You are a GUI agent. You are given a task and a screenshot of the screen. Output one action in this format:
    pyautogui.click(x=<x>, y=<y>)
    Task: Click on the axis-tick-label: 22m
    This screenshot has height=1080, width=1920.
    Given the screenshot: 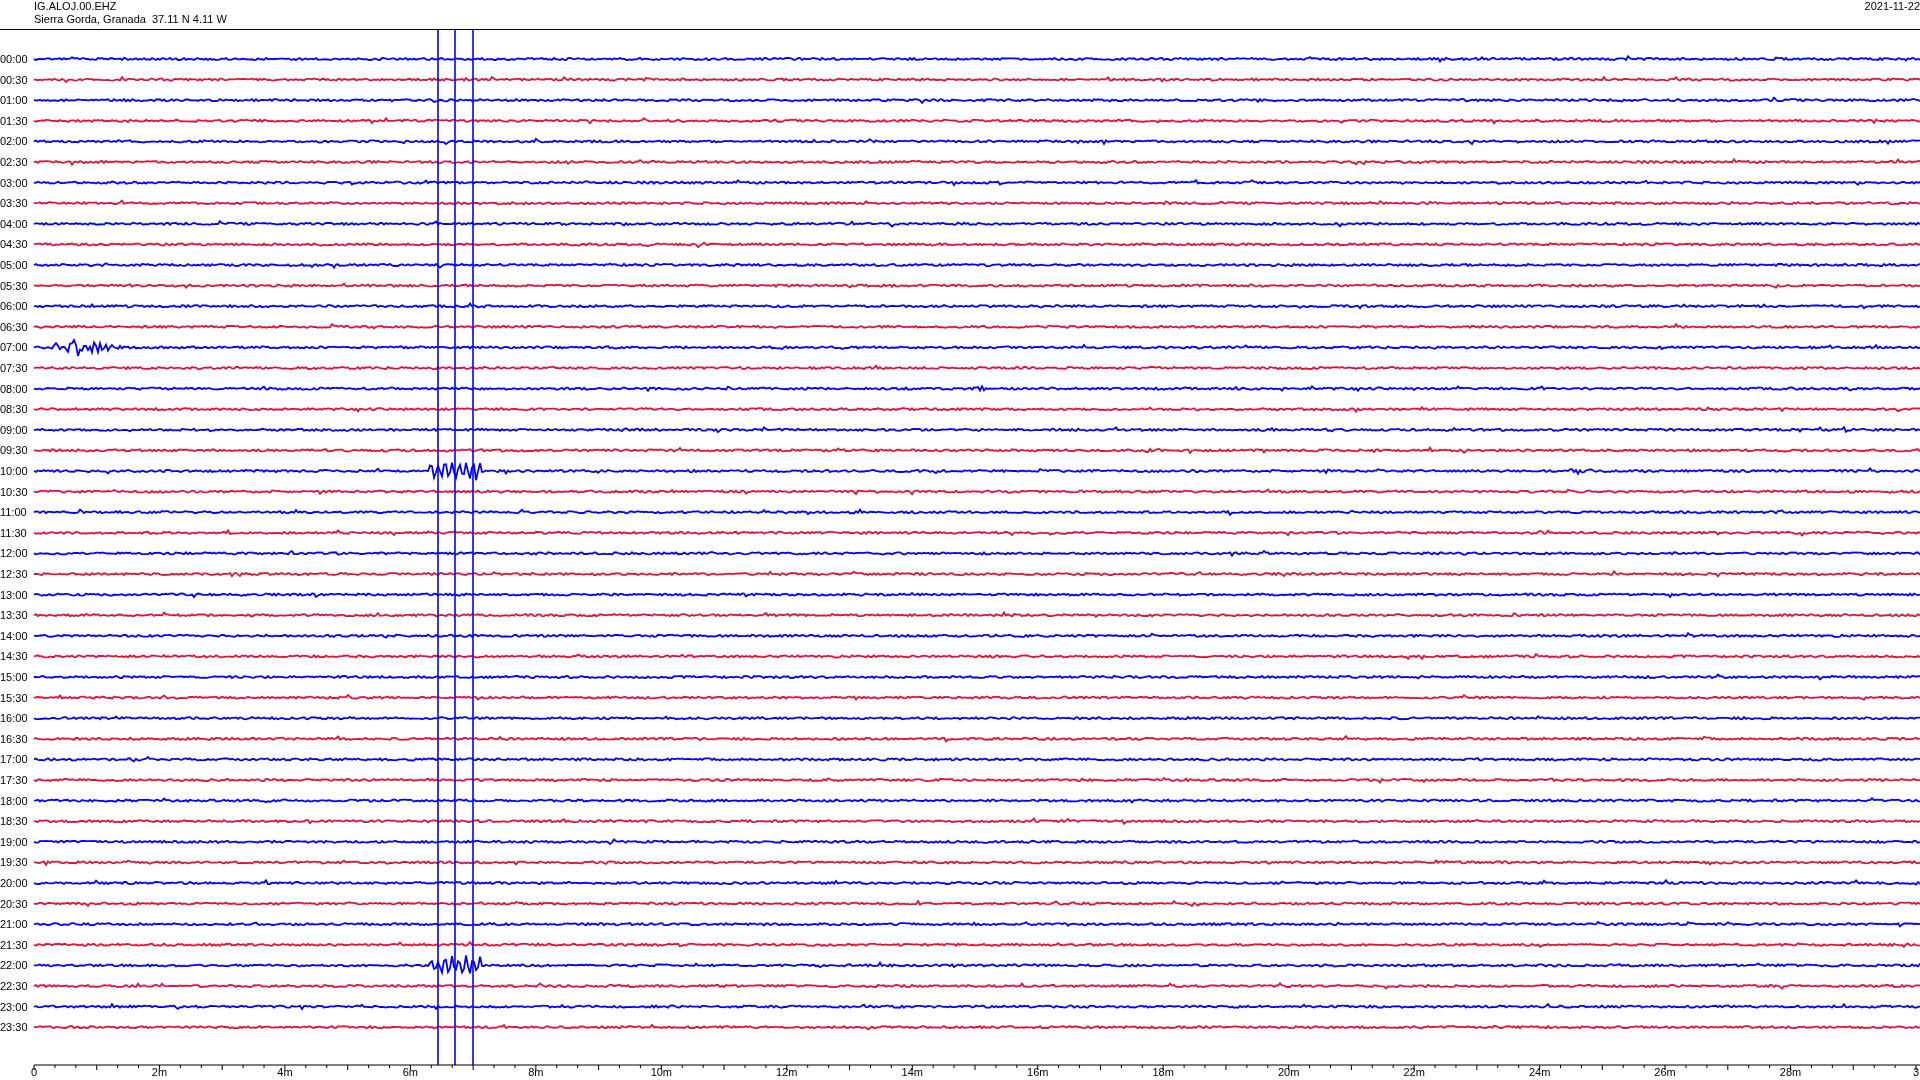 What is the action you would take?
    pyautogui.click(x=1414, y=1072)
    